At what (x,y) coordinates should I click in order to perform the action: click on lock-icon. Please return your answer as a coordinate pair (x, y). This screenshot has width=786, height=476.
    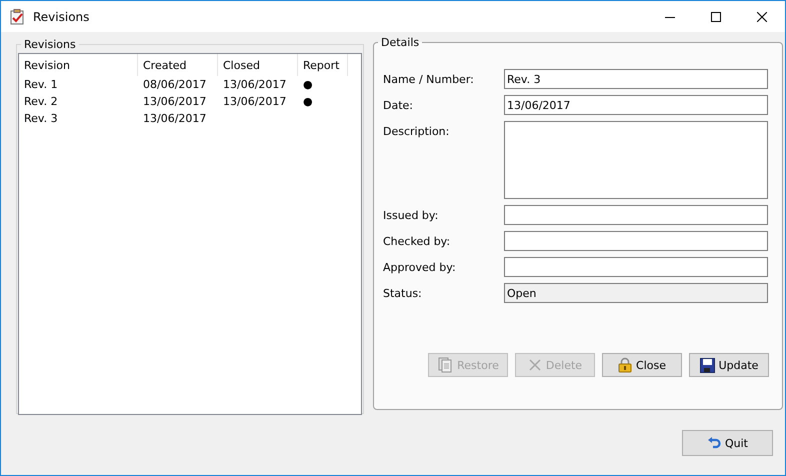
    Looking at the image, I should click on (625, 365).